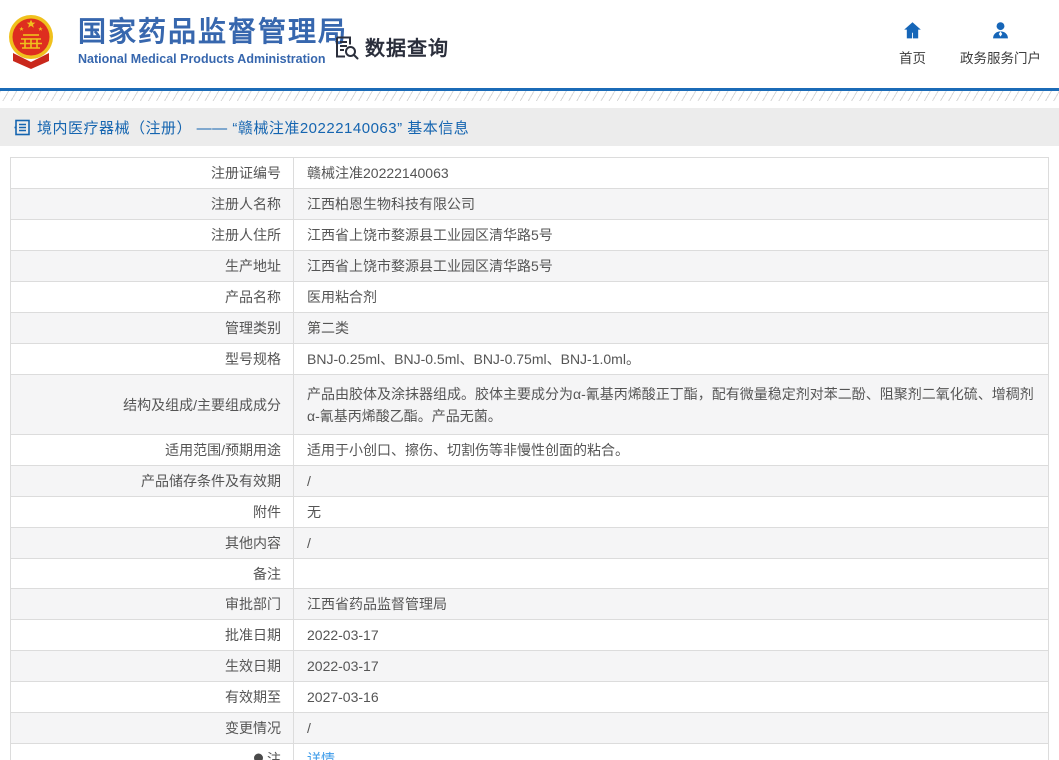 Image resolution: width=1059 pixels, height=760 pixels. Describe the element at coordinates (31, 42) in the screenshot. I see `national-emblem-icon` at that location.